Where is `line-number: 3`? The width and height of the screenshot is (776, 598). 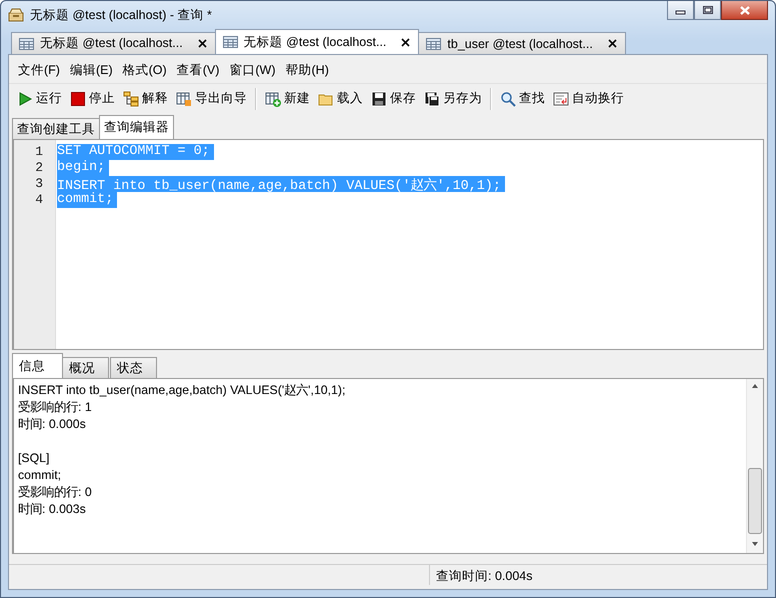
line-number: 3 is located at coordinates (39, 184).